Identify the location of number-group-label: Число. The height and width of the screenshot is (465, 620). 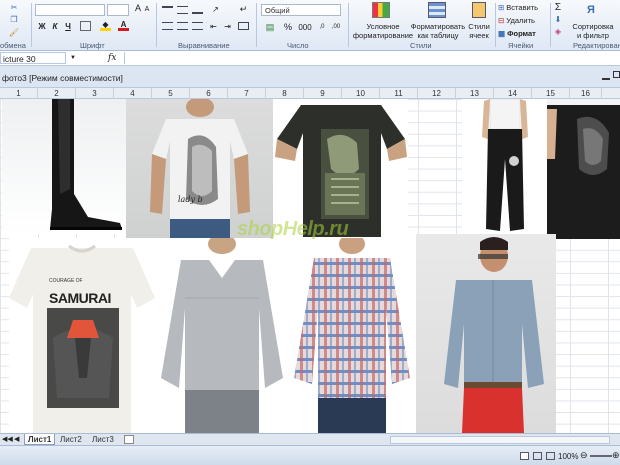
(298, 45).